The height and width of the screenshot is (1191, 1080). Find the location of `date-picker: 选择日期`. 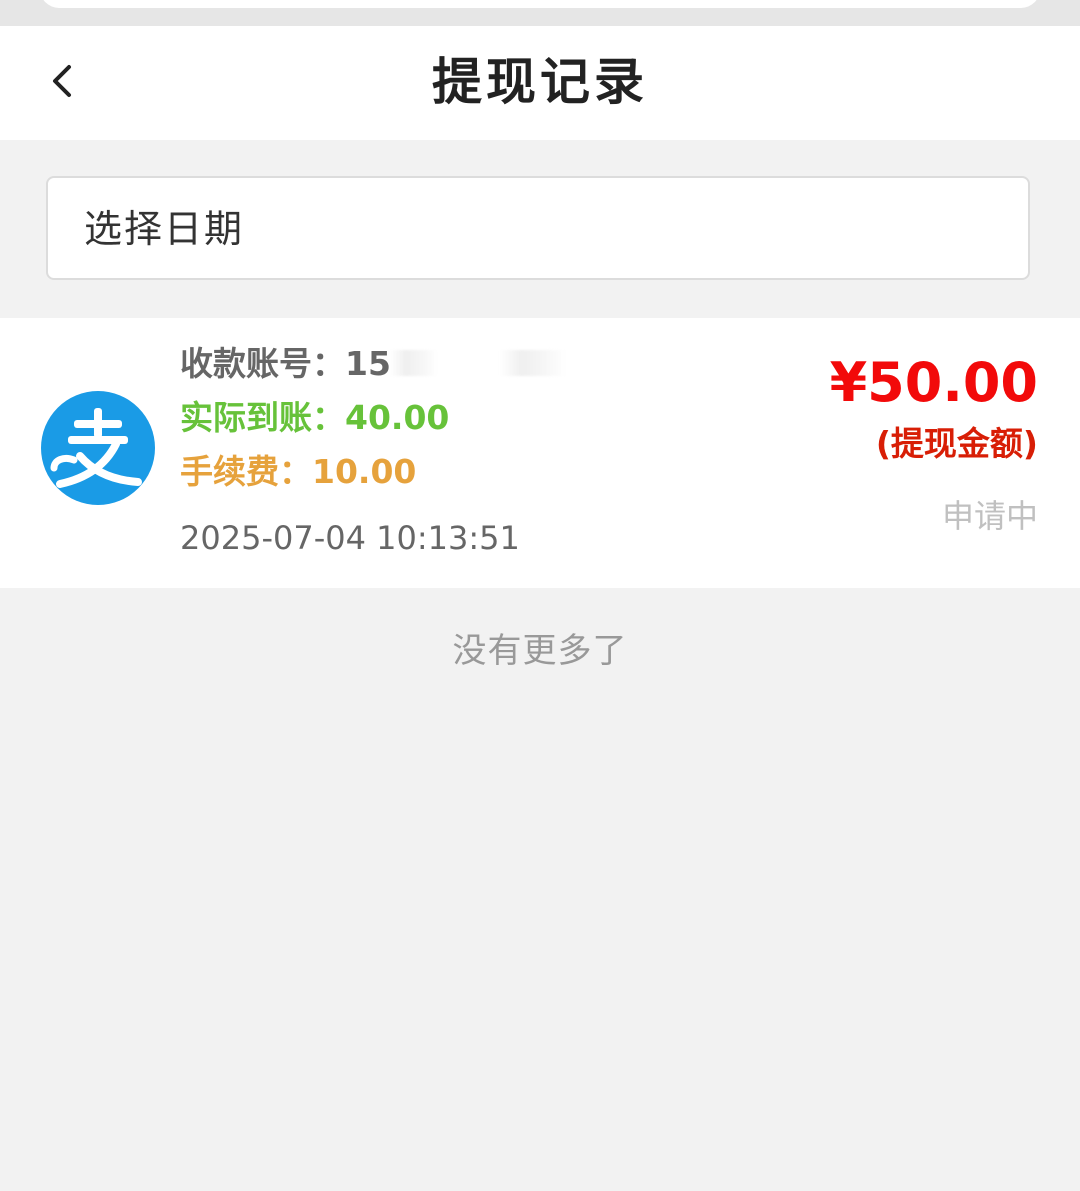

date-picker: 选择日期 is located at coordinates (538, 228).